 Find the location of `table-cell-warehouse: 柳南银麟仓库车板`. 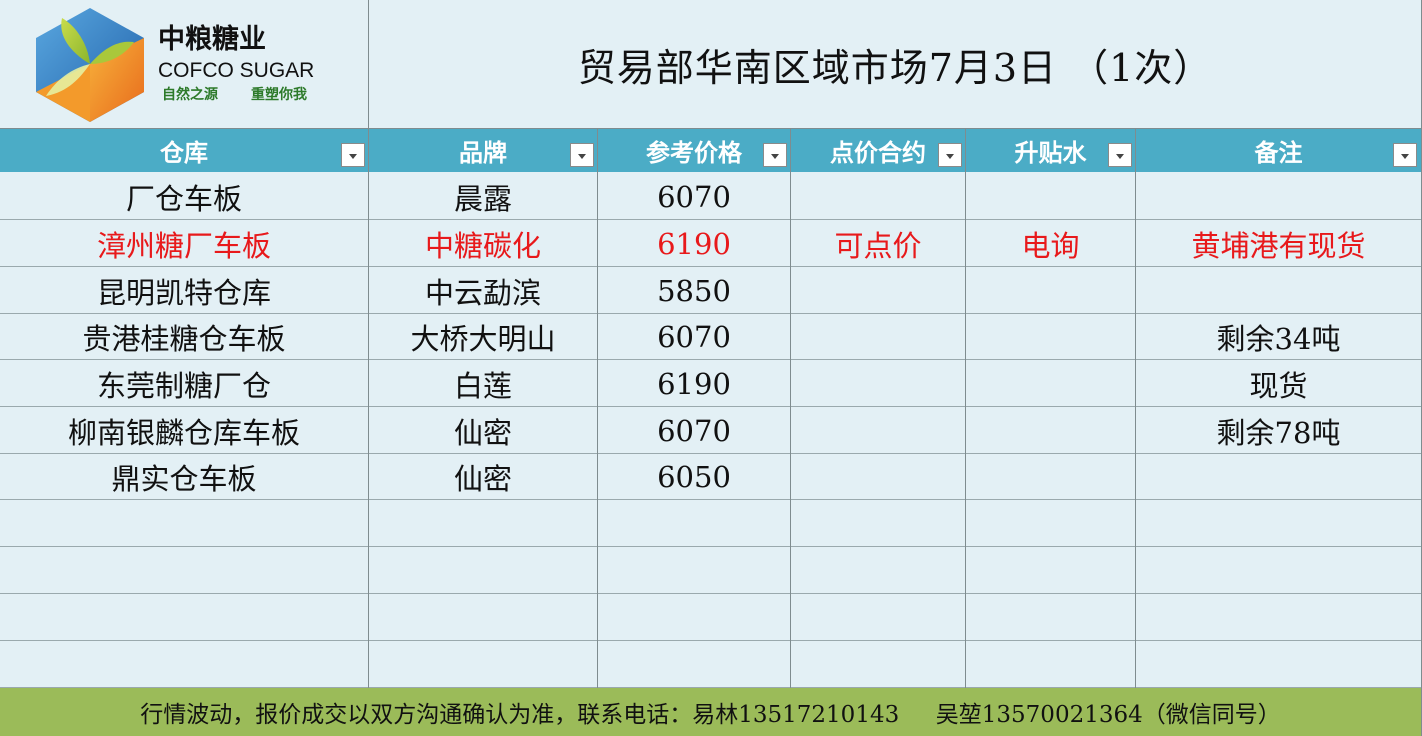

table-cell-warehouse: 柳南银麟仓库车板 is located at coordinates (183, 432).